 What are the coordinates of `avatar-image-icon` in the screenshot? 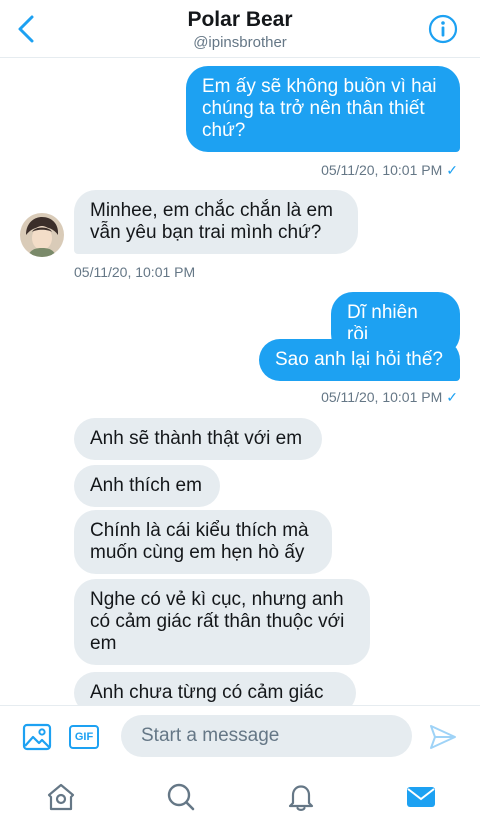 It's located at (42, 235).